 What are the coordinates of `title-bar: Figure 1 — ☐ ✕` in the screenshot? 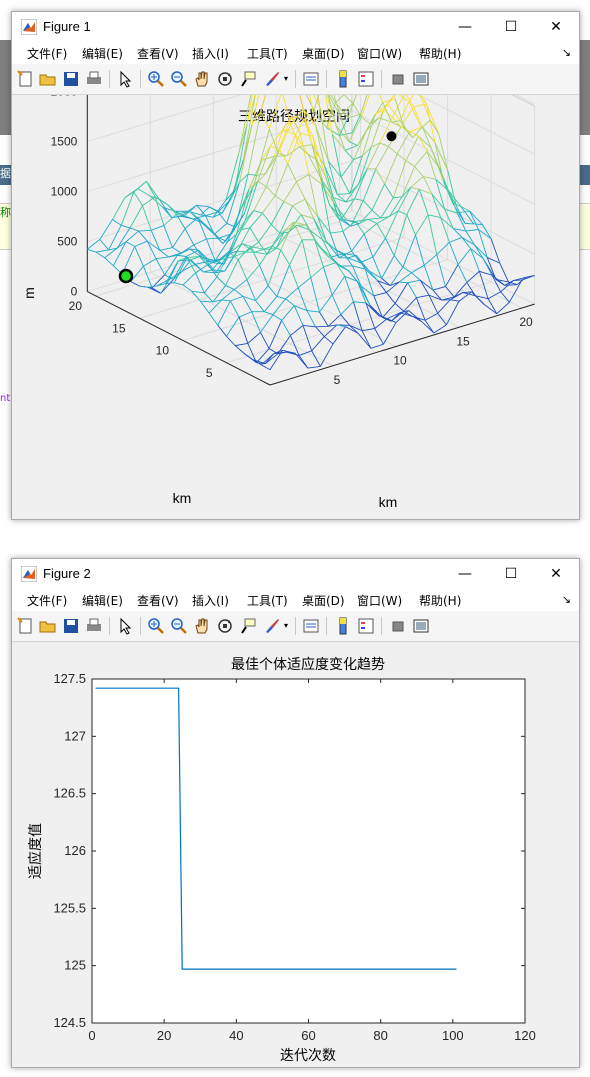 It's located at (295, 27).